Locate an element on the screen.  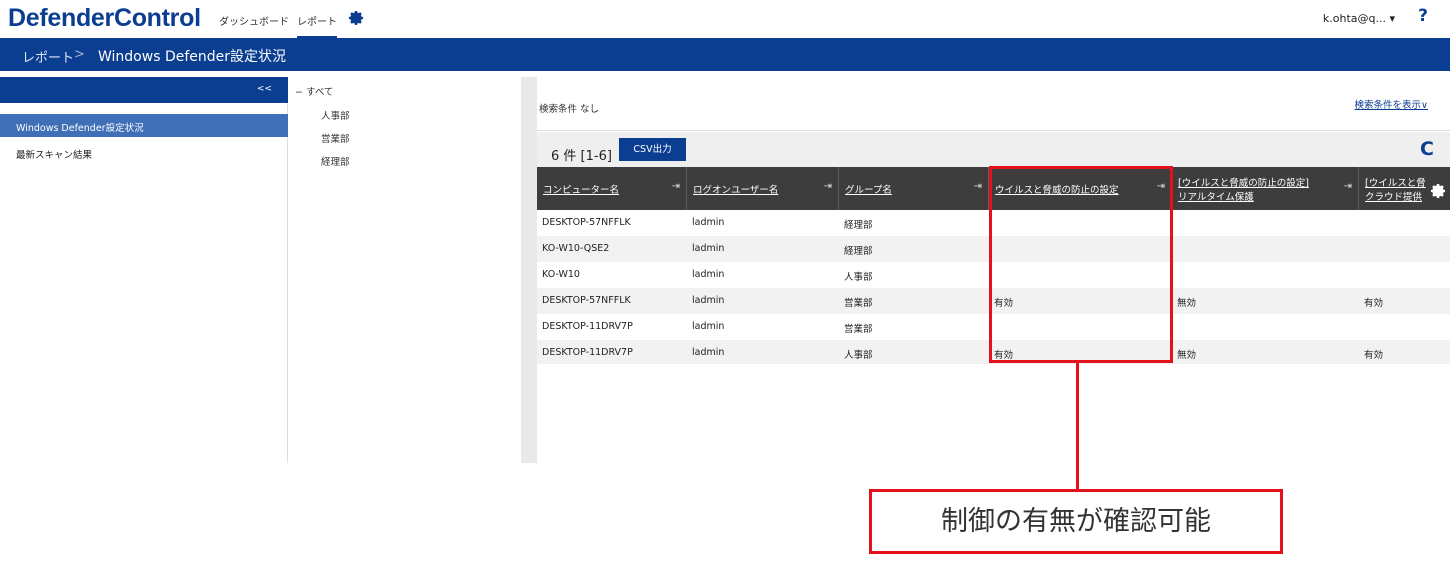
column-header-group: グループ名 ⇥ is located at coordinates (914, 188).